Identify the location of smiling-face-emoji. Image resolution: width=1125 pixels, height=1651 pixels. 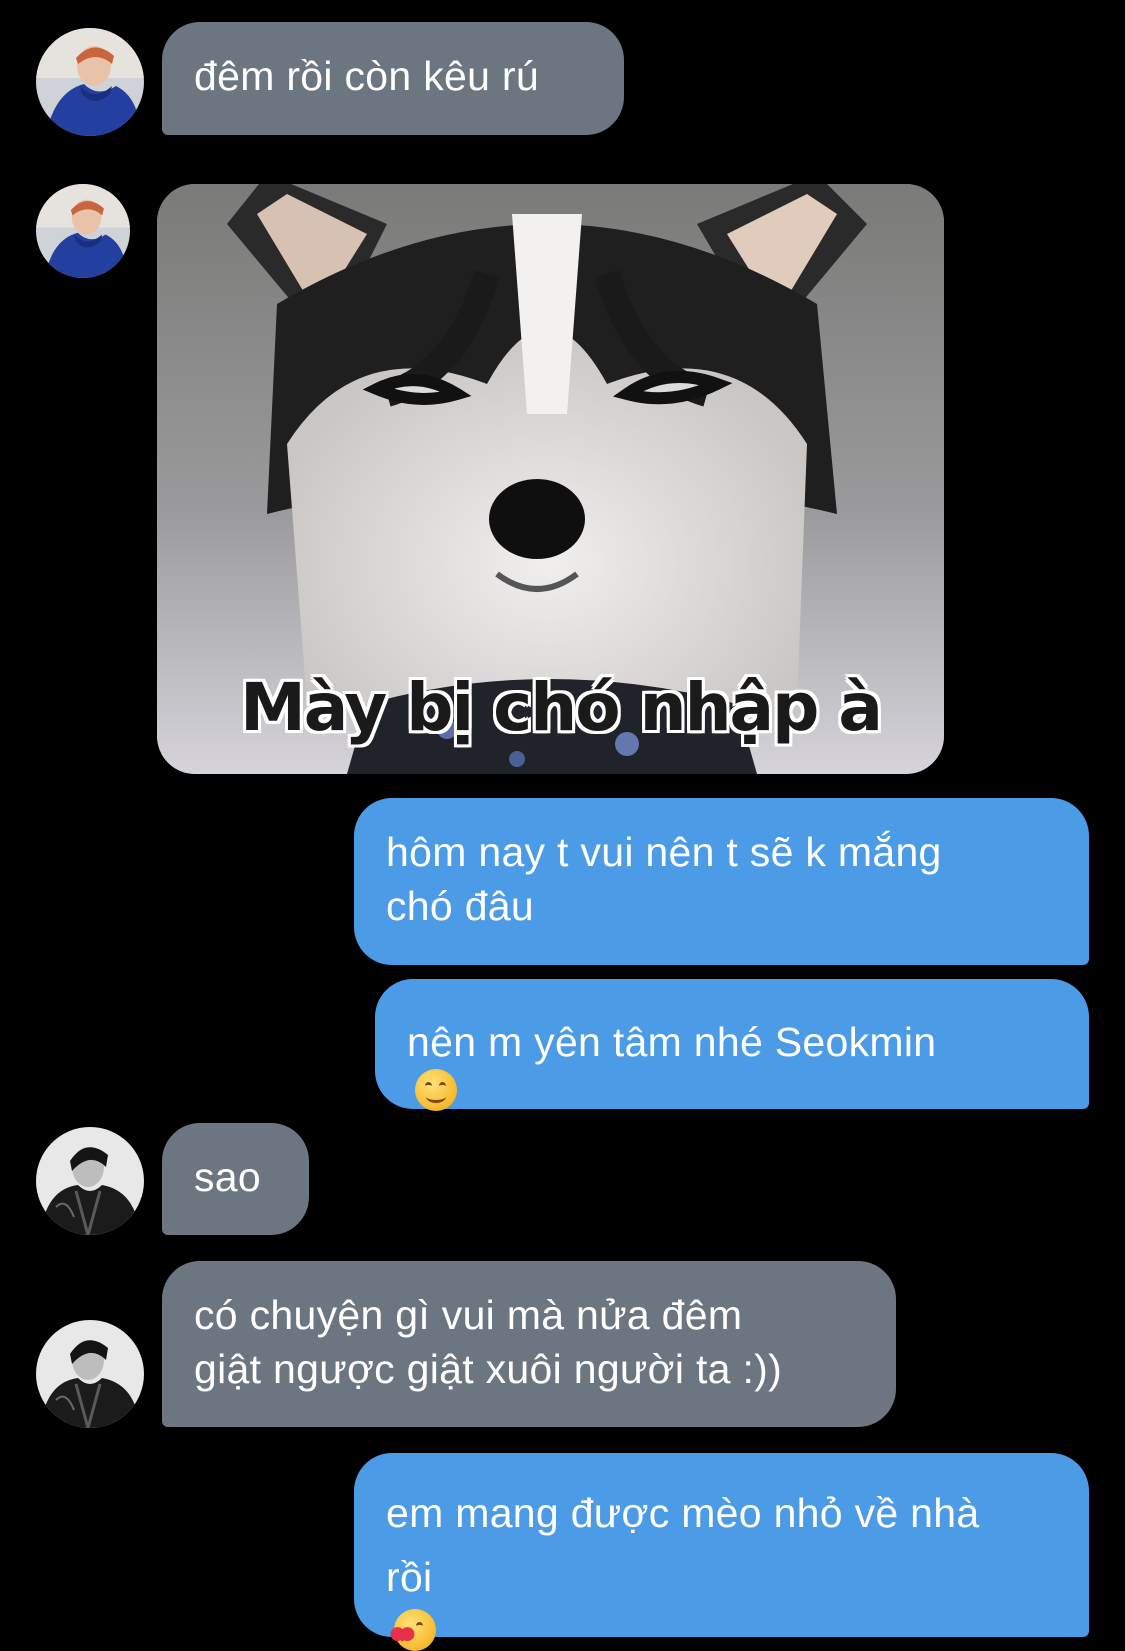
(436, 1090).